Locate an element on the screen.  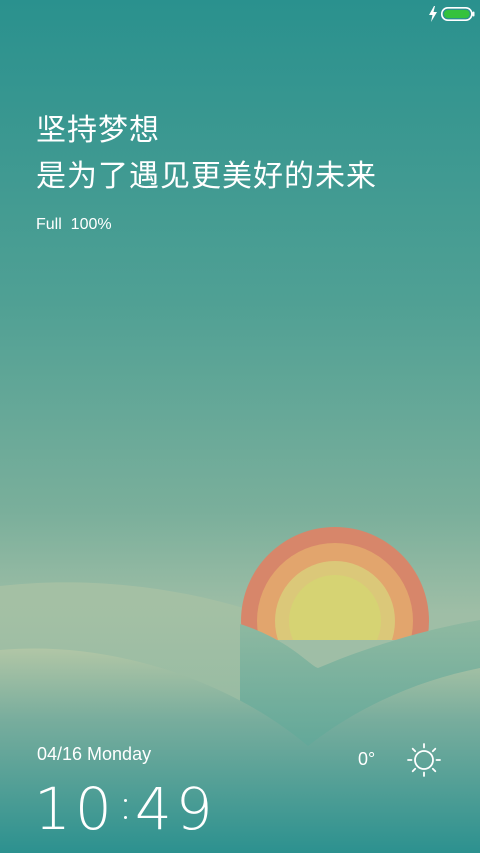
clock-minutes: 49 is located at coordinates (175, 809).